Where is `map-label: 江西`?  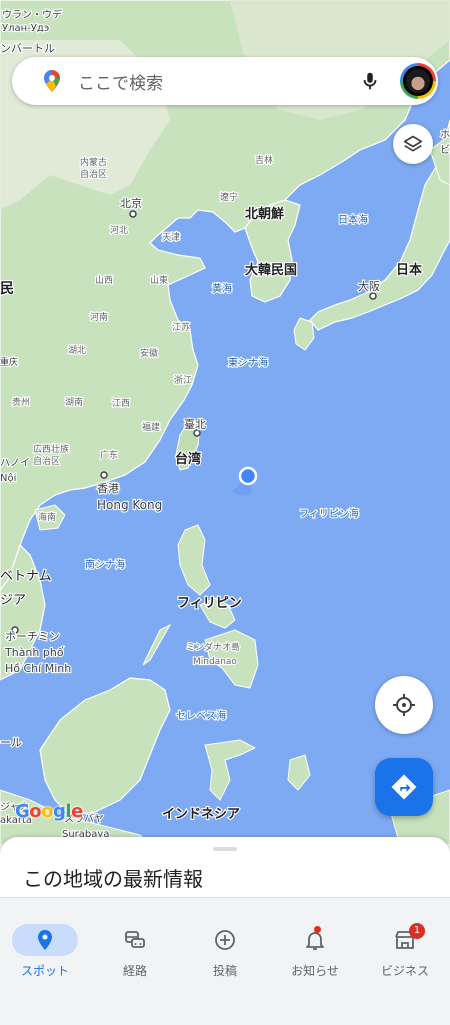
map-label: 江西 is located at coordinates (121, 403).